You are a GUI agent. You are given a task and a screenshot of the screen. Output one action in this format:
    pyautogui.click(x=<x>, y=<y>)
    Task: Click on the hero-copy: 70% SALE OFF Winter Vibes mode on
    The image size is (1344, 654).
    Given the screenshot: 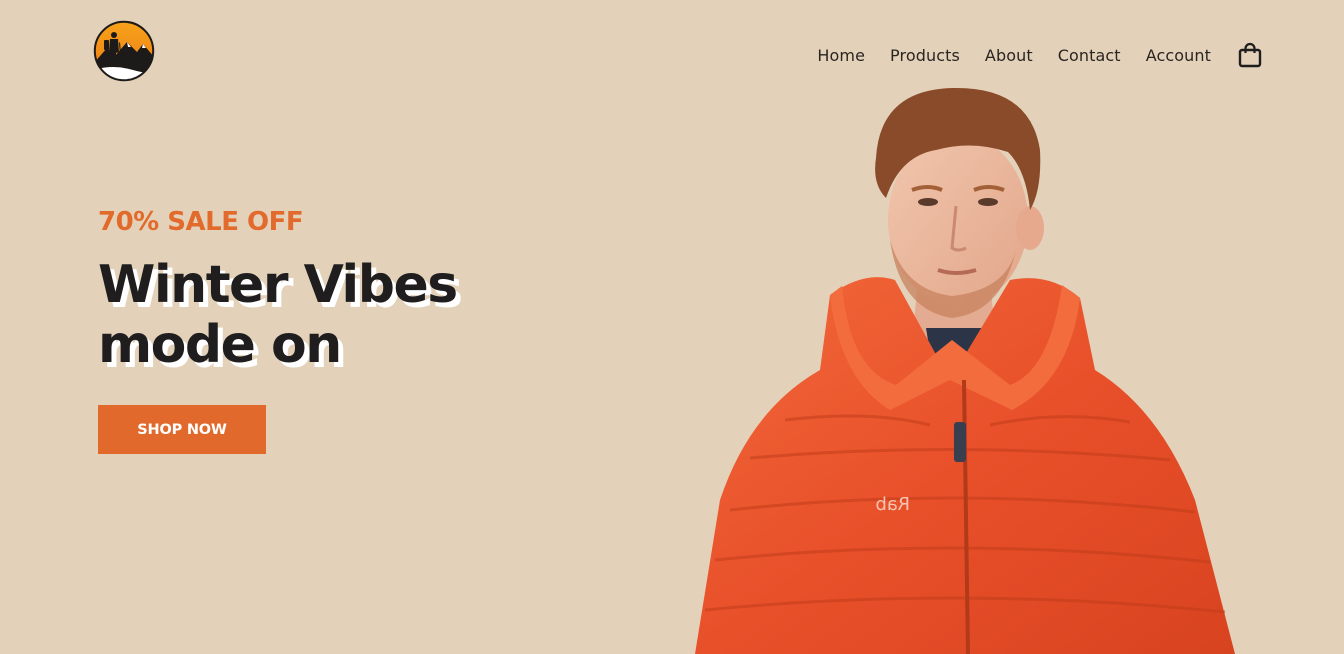 What is the action you would take?
    pyautogui.click(x=278, y=289)
    